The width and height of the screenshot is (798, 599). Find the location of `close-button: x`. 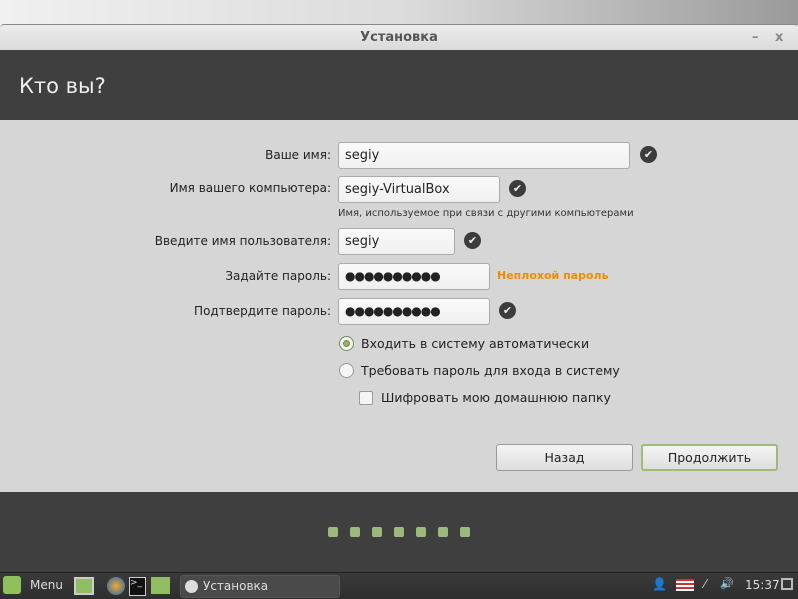

close-button: x is located at coordinates (779, 38).